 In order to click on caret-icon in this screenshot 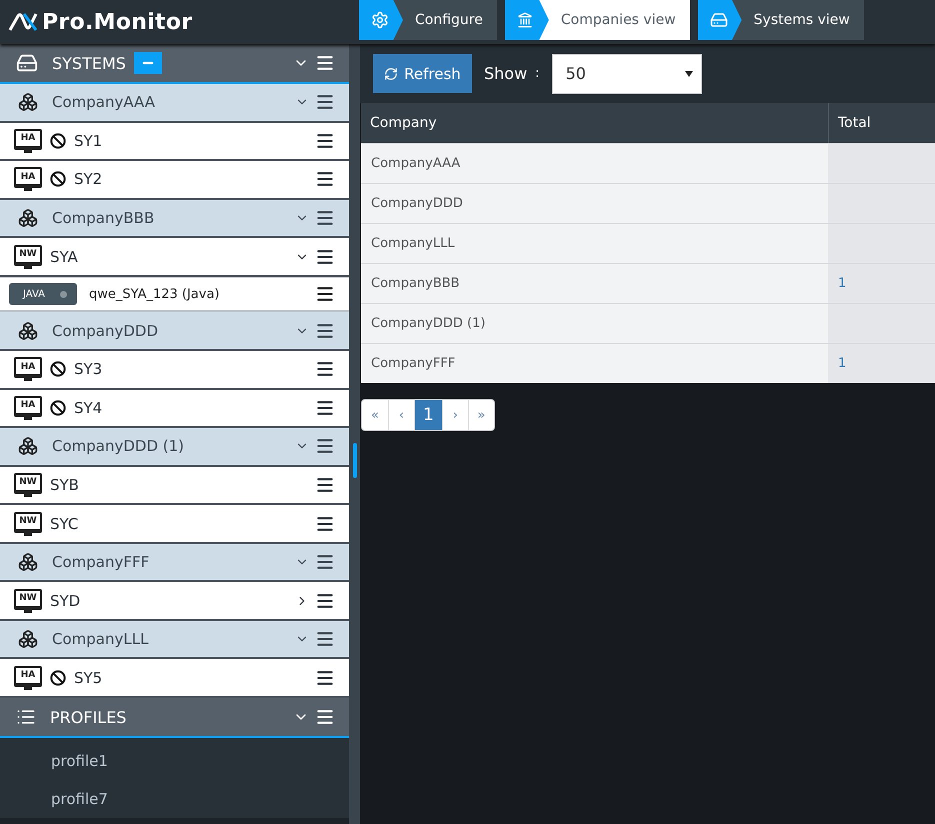, I will do `click(688, 73)`.